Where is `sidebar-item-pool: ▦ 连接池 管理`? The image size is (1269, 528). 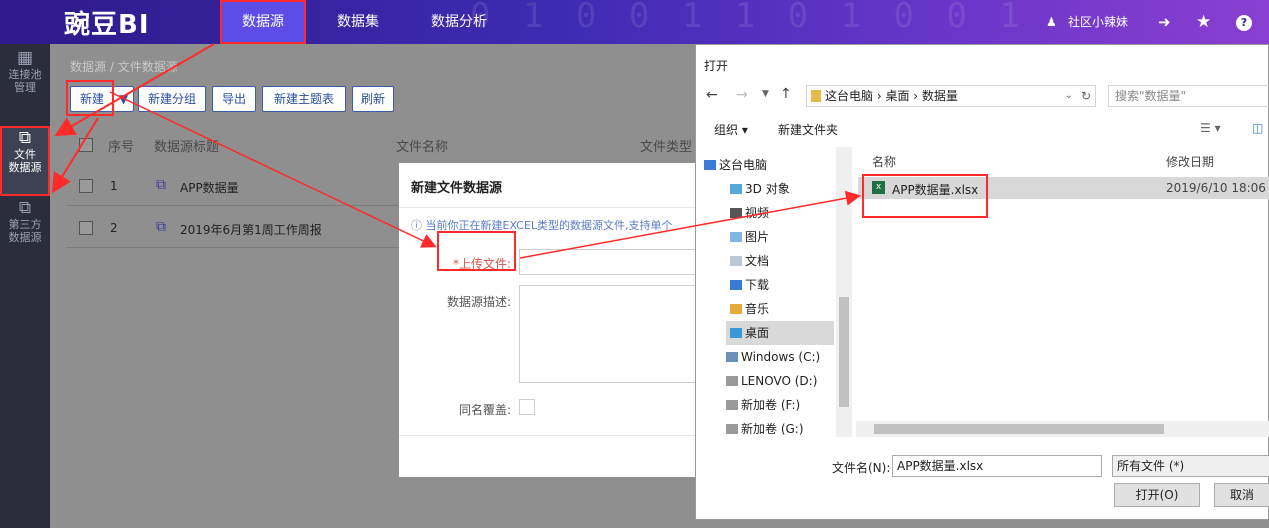
sidebar-item-pool: ▦ 连接池 管理 is located at coordinates (25, 71).